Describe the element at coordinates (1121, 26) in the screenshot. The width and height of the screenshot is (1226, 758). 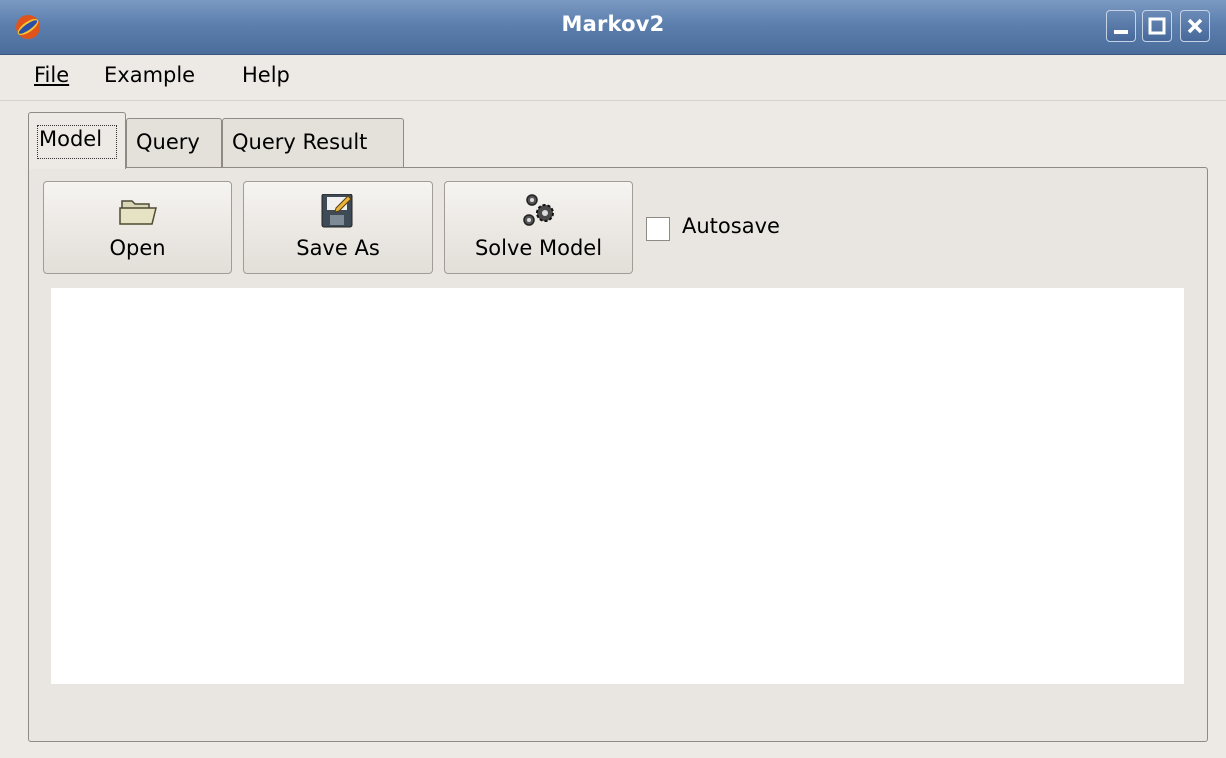
I see `minimize-button` at that location.